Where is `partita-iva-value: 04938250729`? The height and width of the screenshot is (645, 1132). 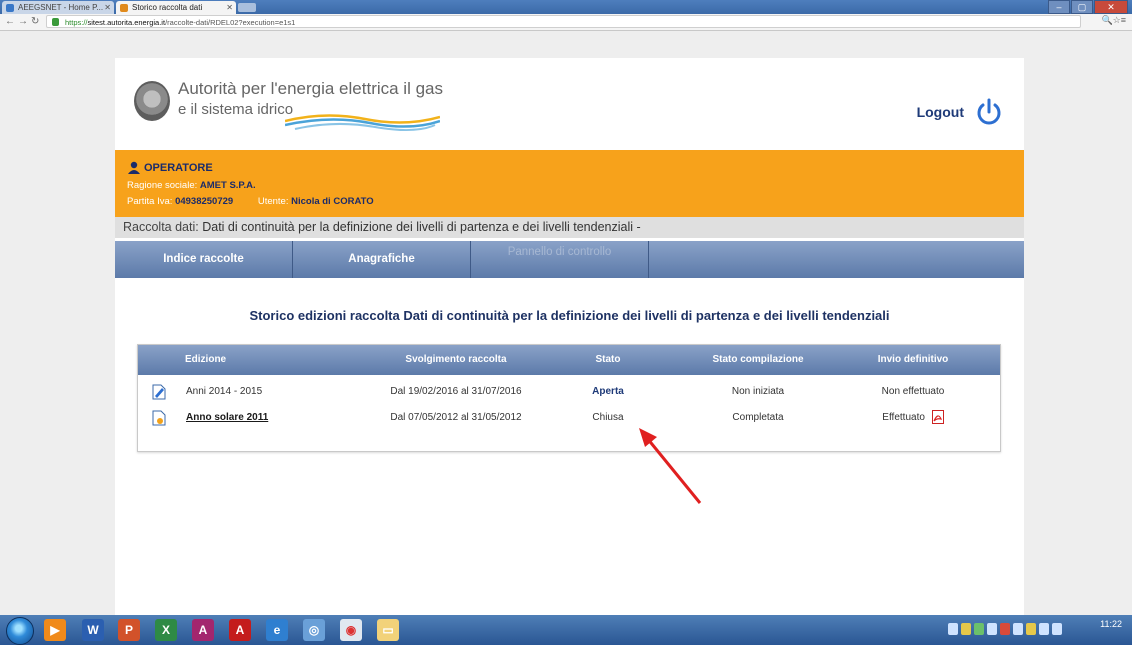 partita-iva-value: 04938250729 is located at coordinates (204, 201).